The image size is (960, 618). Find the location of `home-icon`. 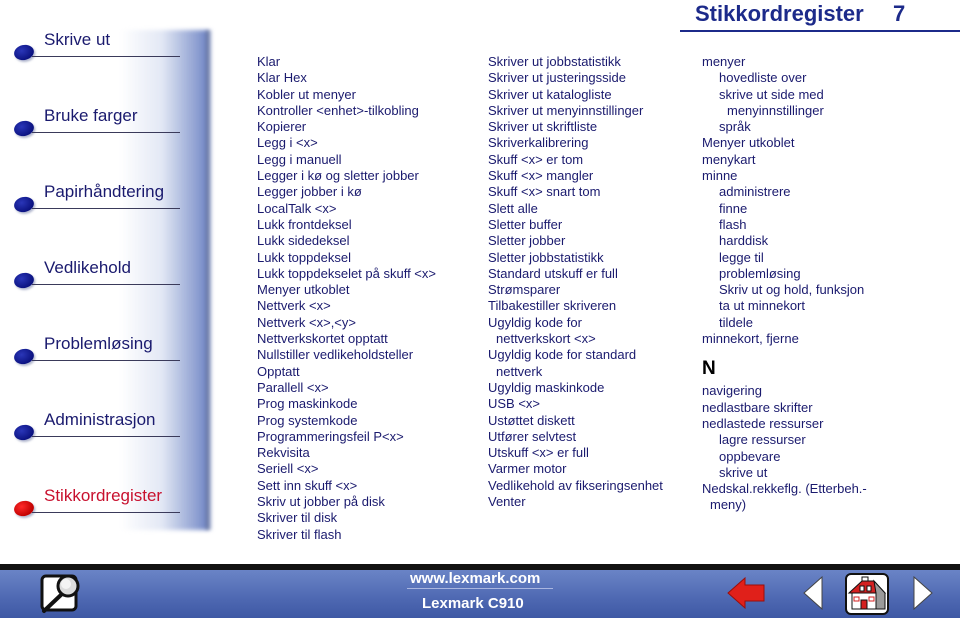

home-icon is located at coordinates (867, 594).